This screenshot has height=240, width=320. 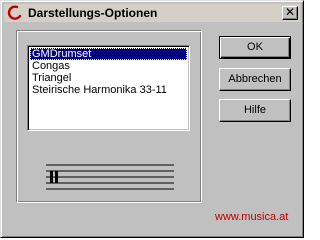 I want to click on ok-button: OK, so click(x=255, y=47).